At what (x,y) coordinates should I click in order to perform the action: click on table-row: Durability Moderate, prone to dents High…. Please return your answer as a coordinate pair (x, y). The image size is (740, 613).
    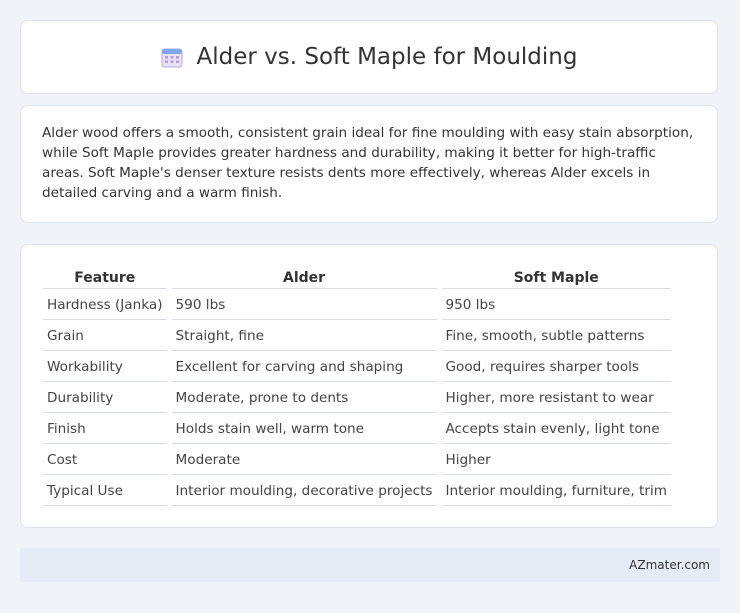
    Looking at the image, I should click on (357, 398).